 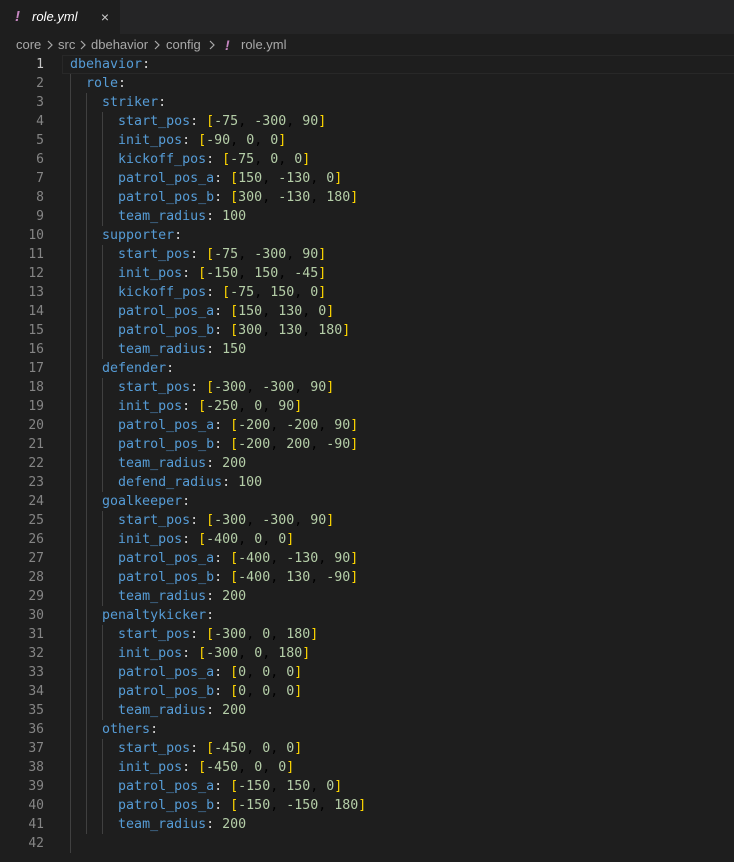 I want to click on code-line: 16 team_radius: 150, so click(x=367, y=349).